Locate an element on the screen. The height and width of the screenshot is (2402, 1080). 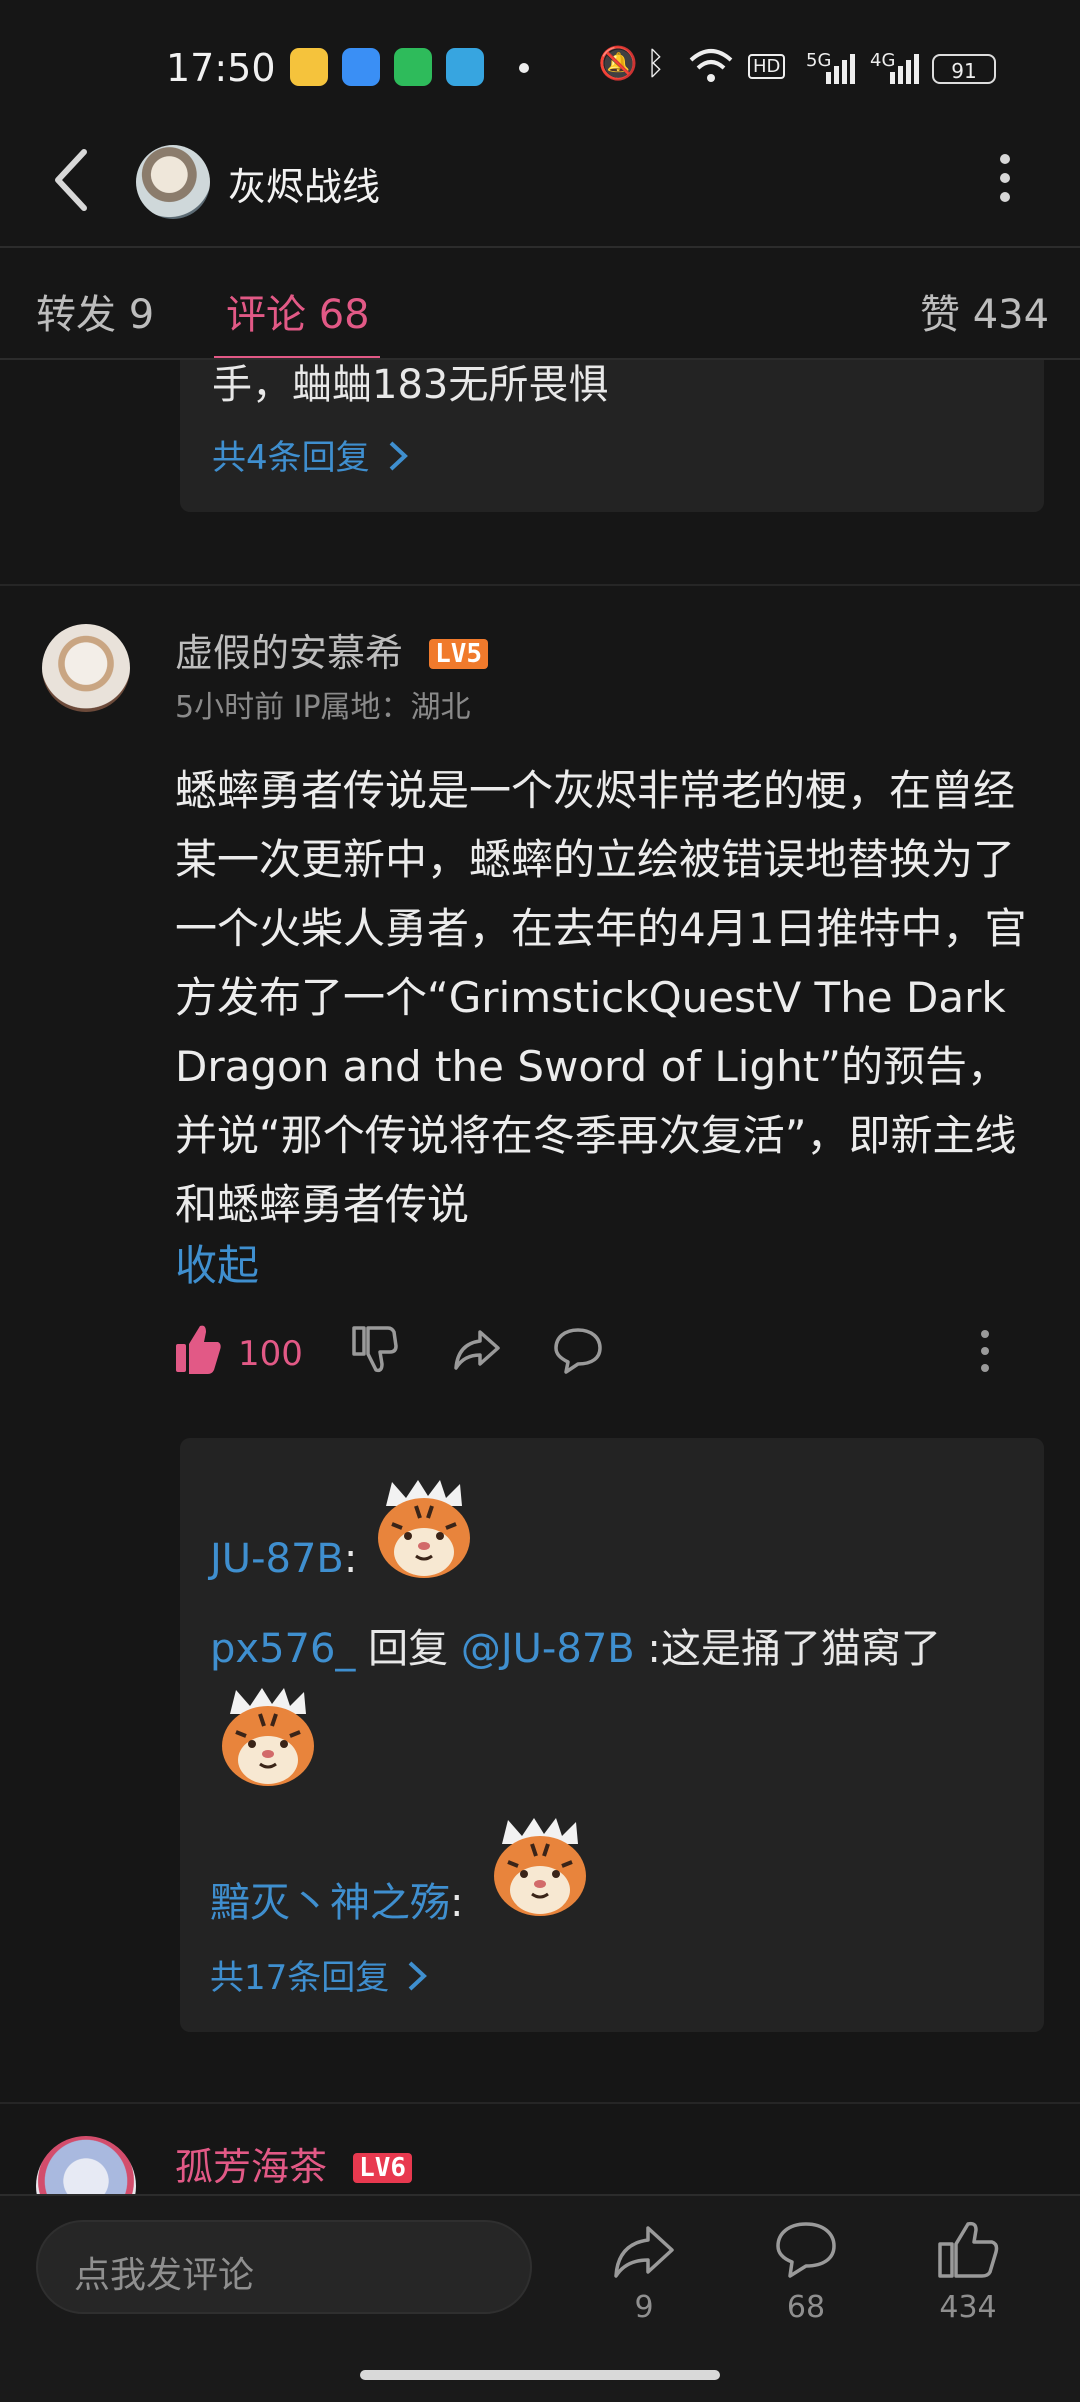
signal-icon is located at coordinates (840, 69).